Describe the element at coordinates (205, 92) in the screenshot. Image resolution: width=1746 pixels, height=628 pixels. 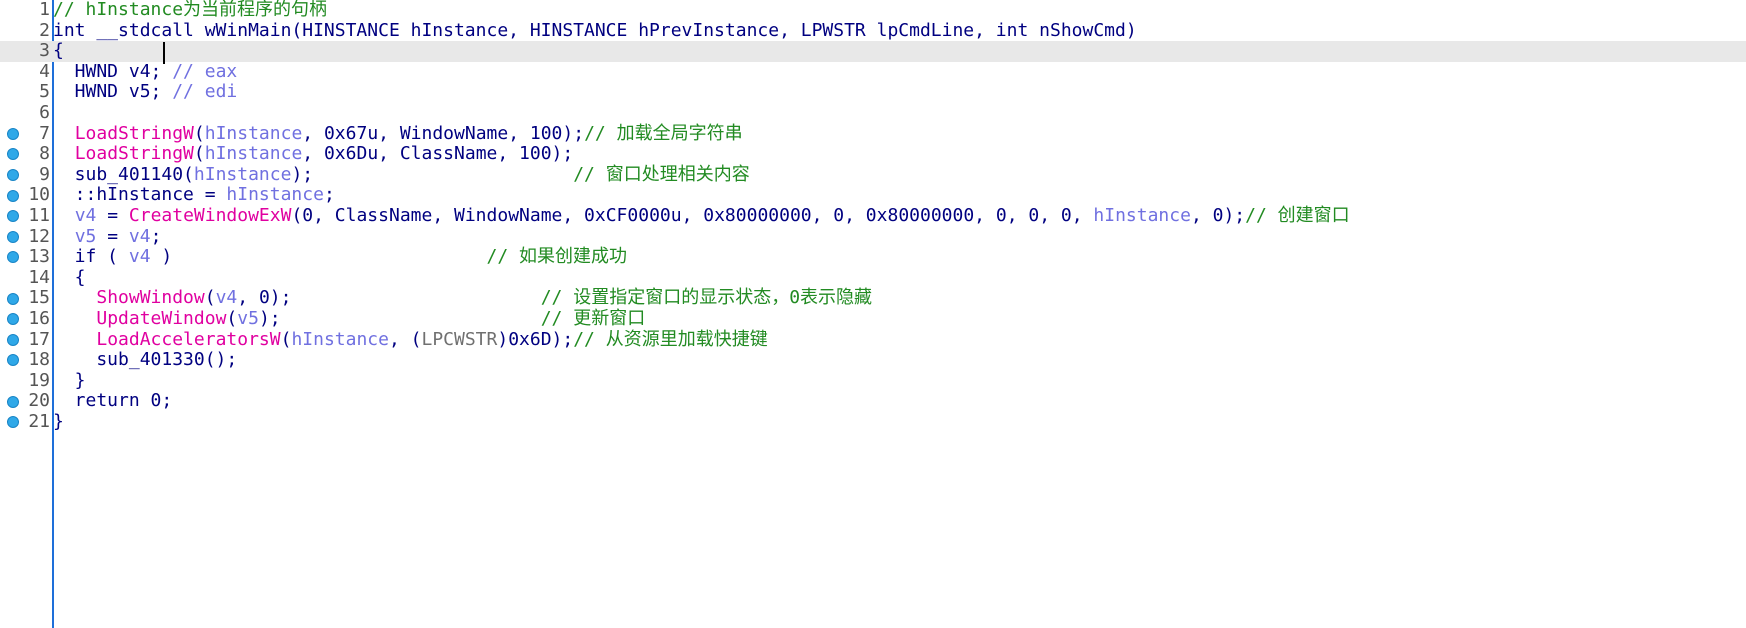
I see `code-token: // edi` at that location.